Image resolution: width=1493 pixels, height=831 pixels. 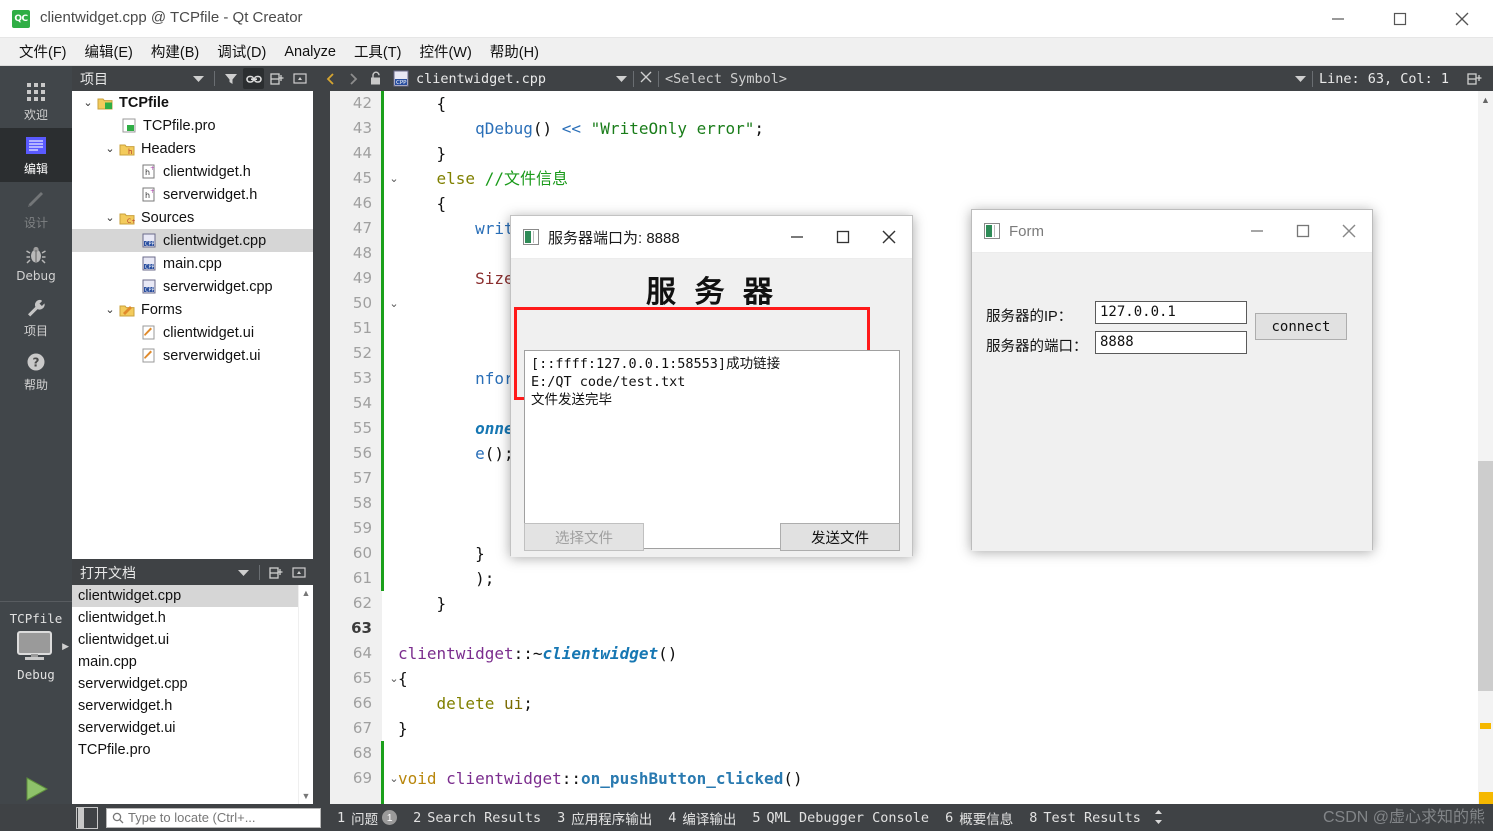 What do you see at coordinates (36, 101) in the screenshot?
I see `mode-welcome: 欢迎` at bounding box center [36, 101].